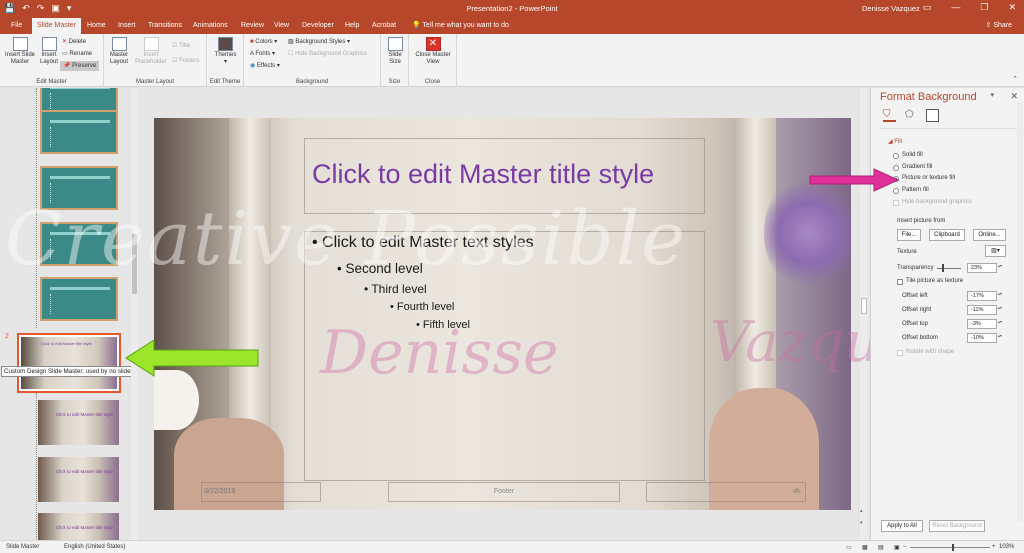 This screenshot has height=553, width=1024. Describe the element at coordinates (917, 167) in the screenshot. I see `gradient-fill-label: Gradient fill` at that location.